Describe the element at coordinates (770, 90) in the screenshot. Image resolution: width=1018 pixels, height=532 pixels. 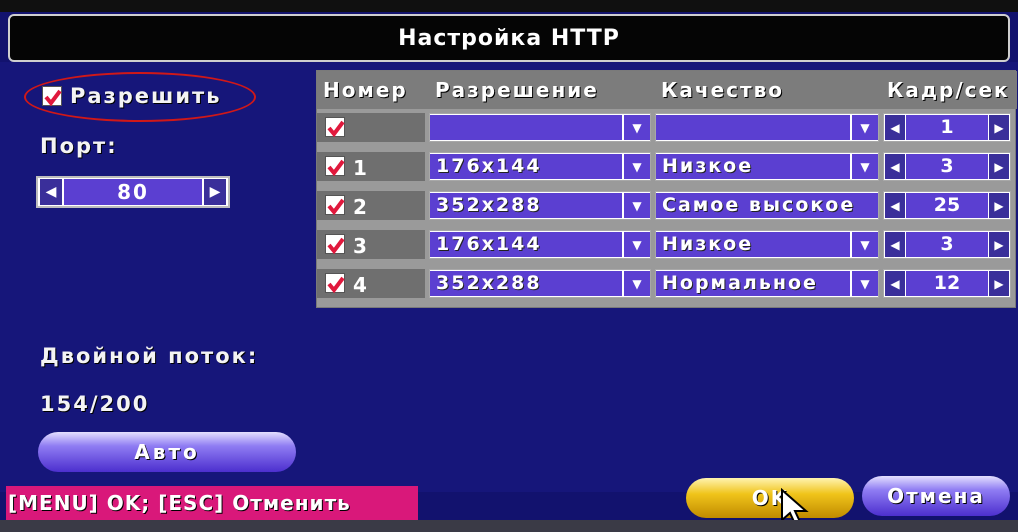
I see `header-quality: Качество` at that location.